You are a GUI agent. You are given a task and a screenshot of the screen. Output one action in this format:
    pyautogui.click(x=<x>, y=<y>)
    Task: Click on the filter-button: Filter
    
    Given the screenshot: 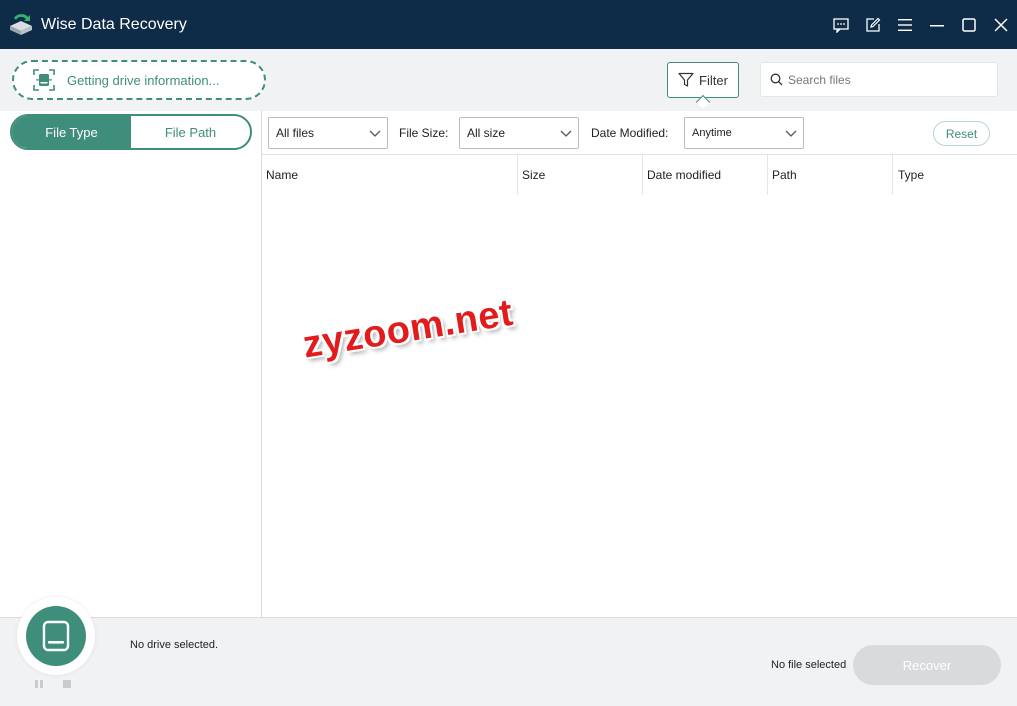 What is the action you would take?
    pyautogui.click(x=703, y=80)
    